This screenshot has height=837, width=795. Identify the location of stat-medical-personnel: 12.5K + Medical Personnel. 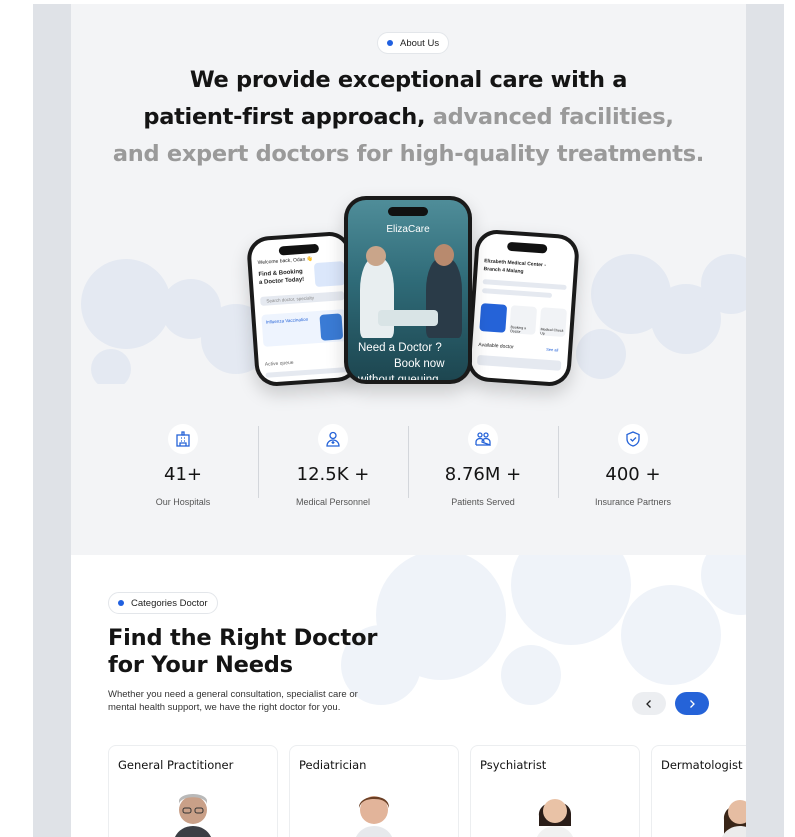
(333, 469).